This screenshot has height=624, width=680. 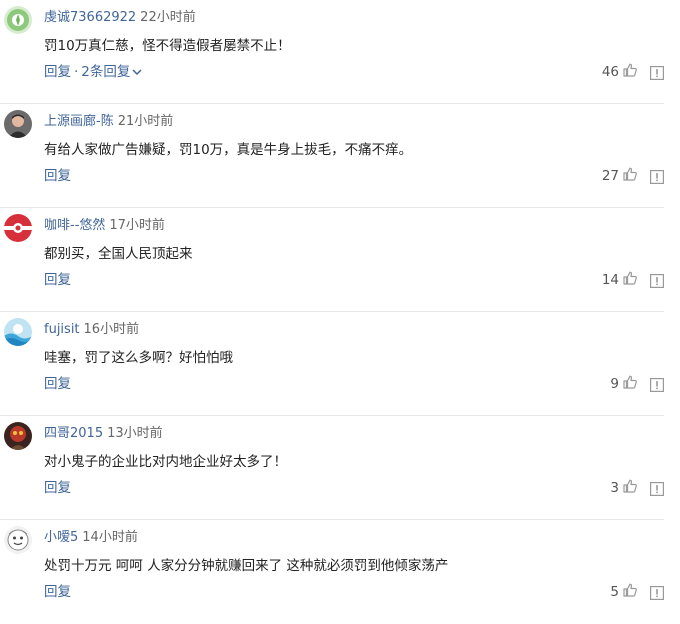 What do you see at coordinates (620, 176) in the screenshot?
I see `like-control: 27` at bounding box center [620, 176].